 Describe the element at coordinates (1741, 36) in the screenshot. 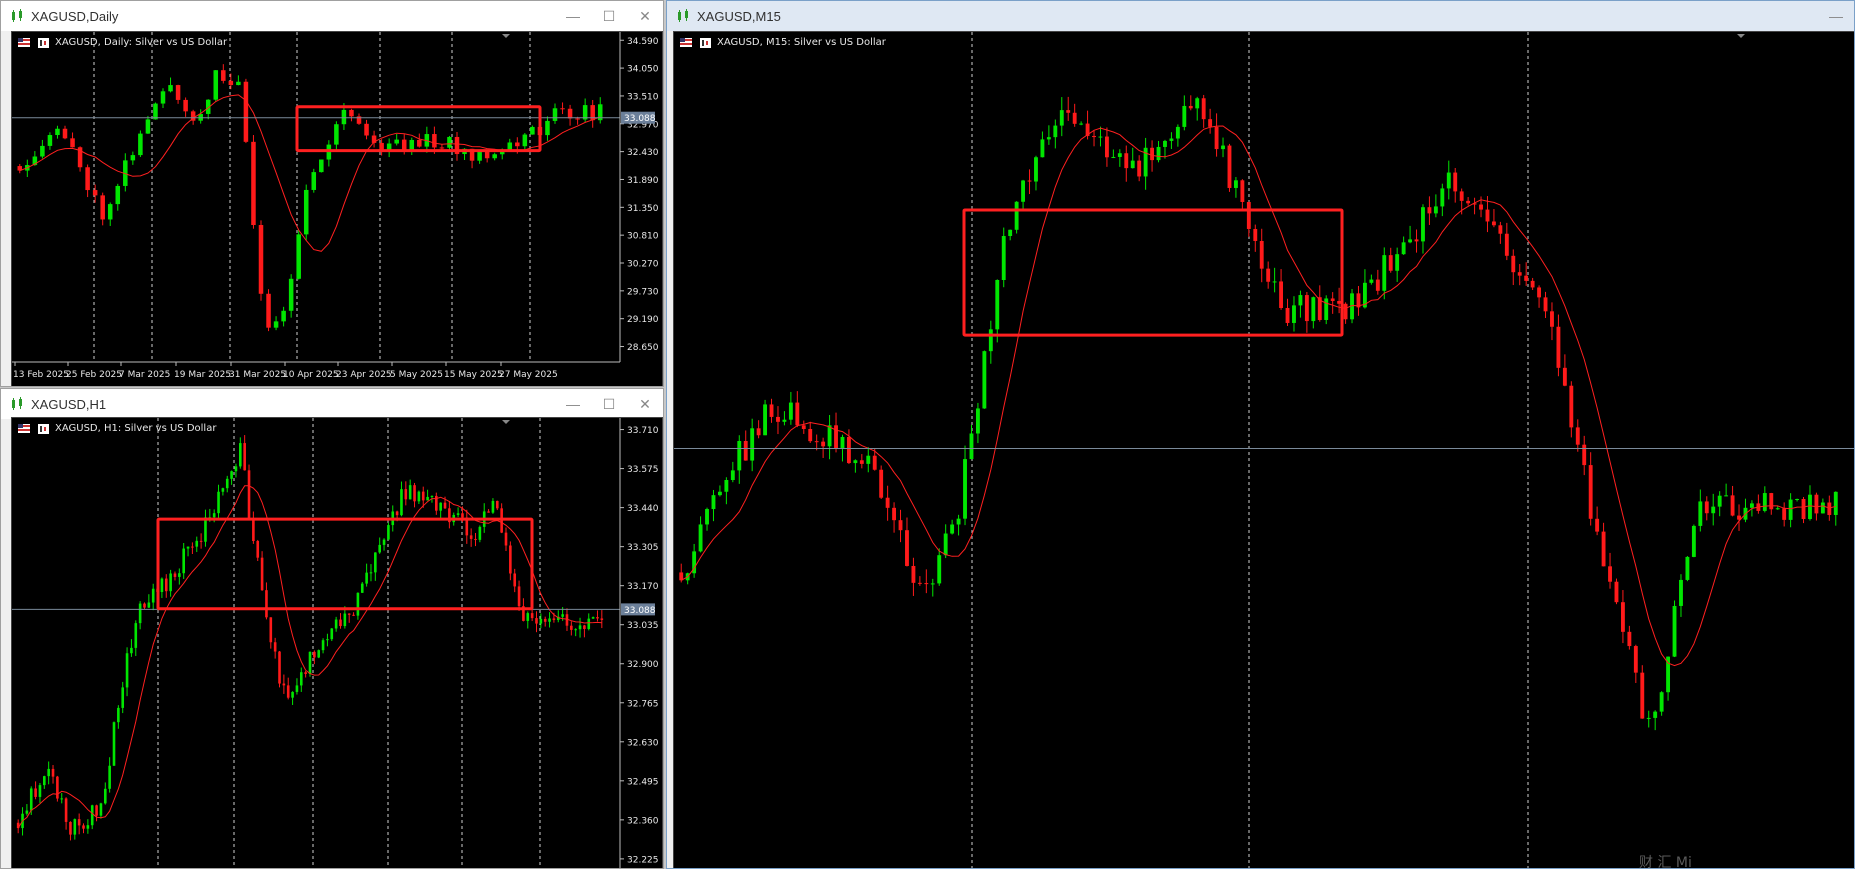

I see `chart-shift-marker` at that location.